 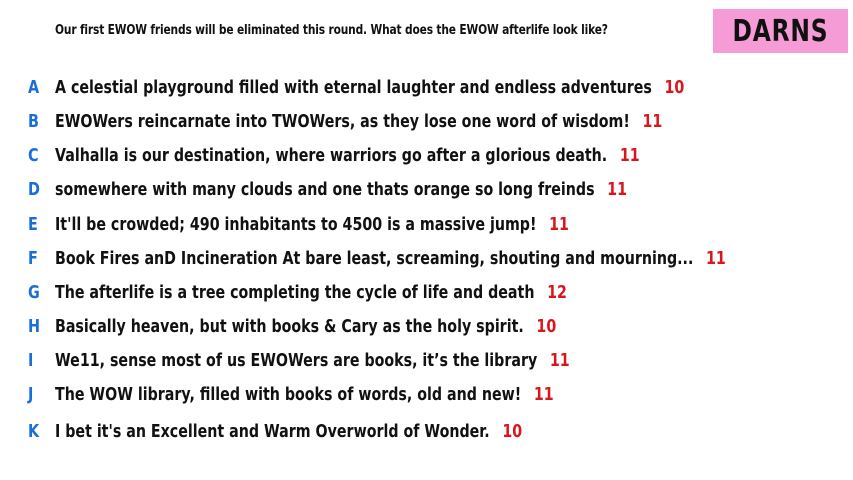 What do you see at coordinates (34, 189) in the screenshot?
I see `response-letter: D` at bounding box center [34, 189].